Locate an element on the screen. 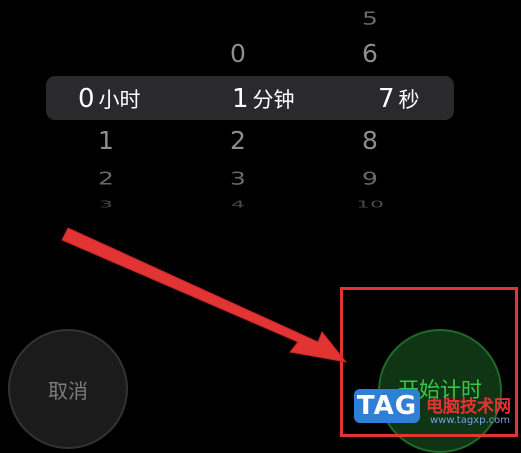 This screenshot has height=453, width=521. watermark-logo: TAG is located at coordinates (387, 406).